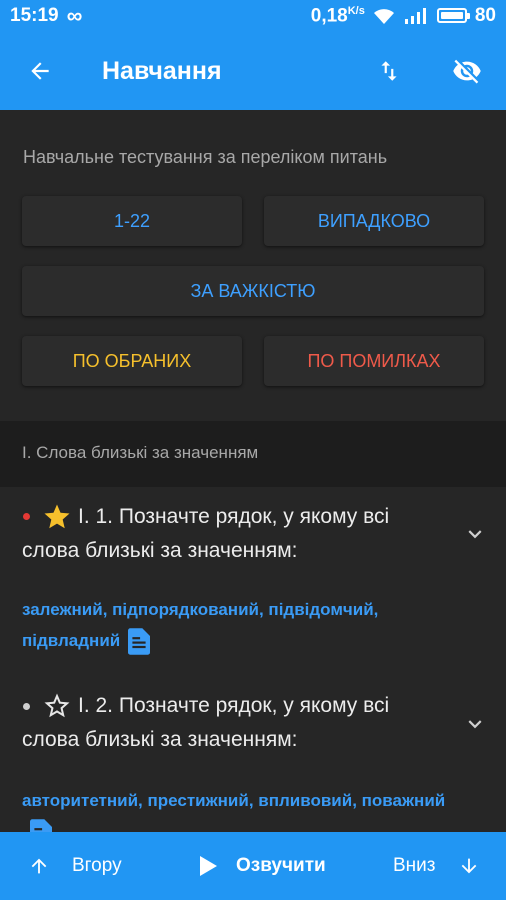 Image resolution: width=506 pixels, height=900 pixels. I want to click on infinity-icon: ∞, so click(74, 15).